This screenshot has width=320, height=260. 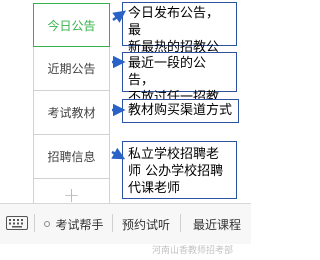 I want to click on menu-item-label: 考试教材, so click(x=71, y=113).